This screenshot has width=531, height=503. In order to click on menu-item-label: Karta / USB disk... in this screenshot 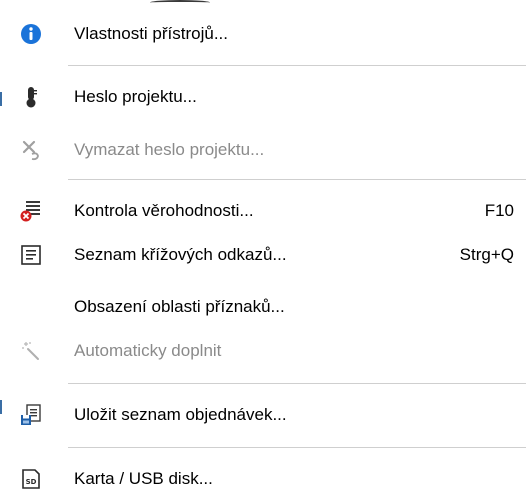, I will do `click(143, 478)`.